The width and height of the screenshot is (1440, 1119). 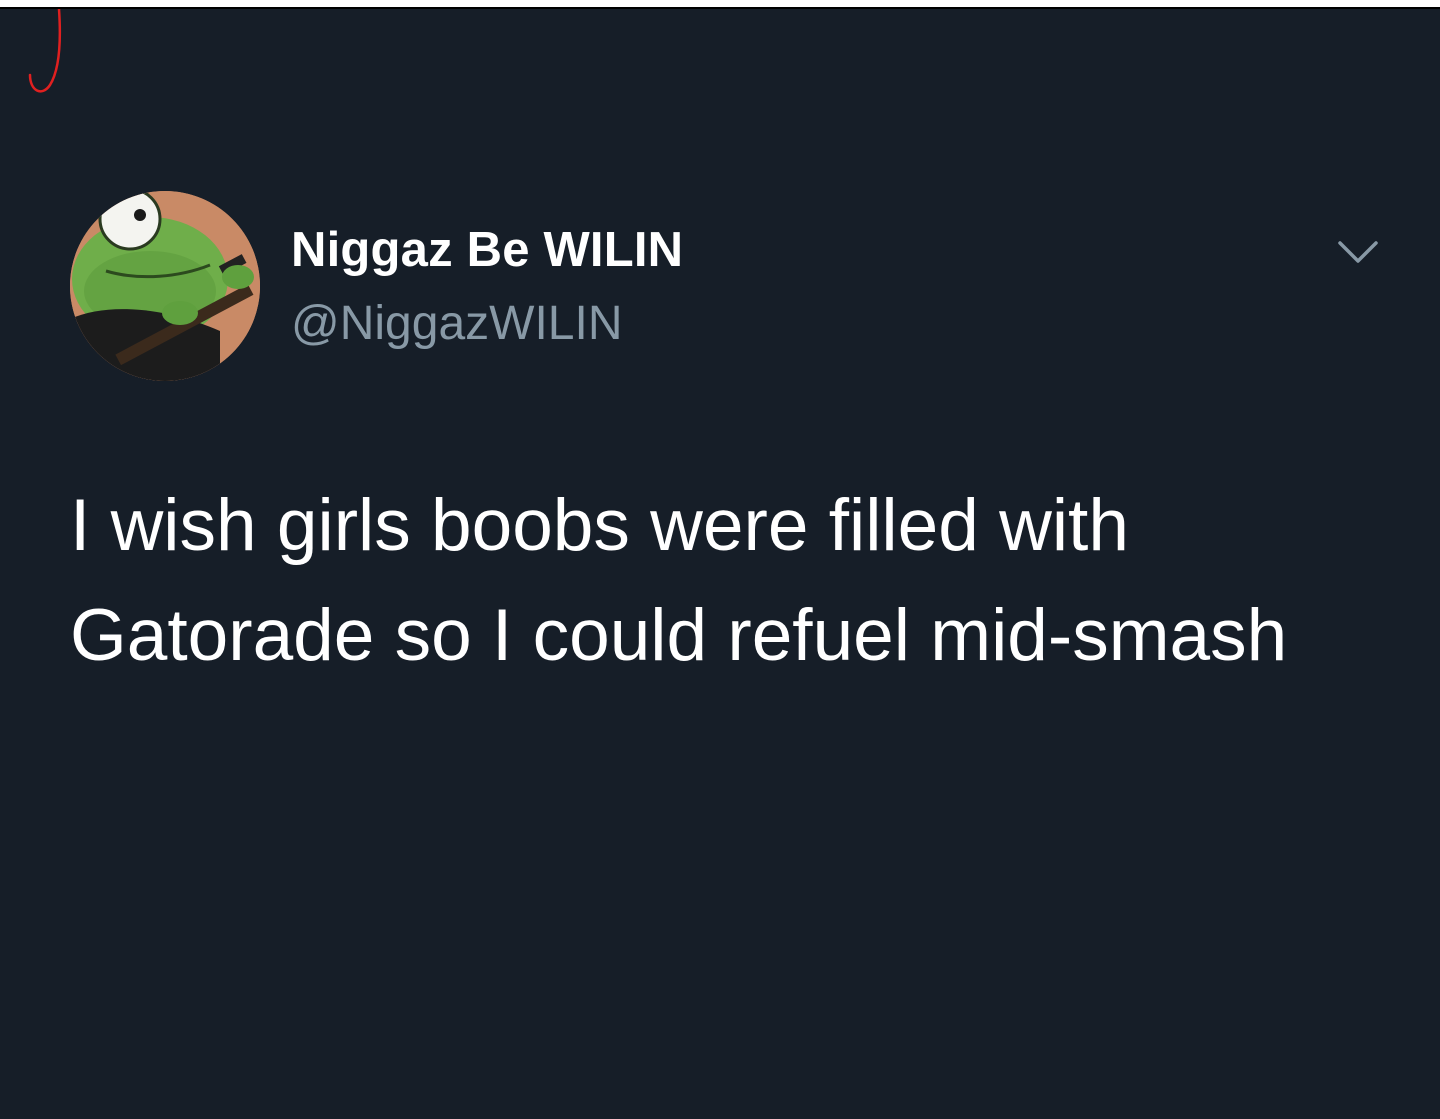 What do you see at coordinates (1358, 252) in the screenshot?
I see `chevron-down-icon` at bounding box center [1358, 252].